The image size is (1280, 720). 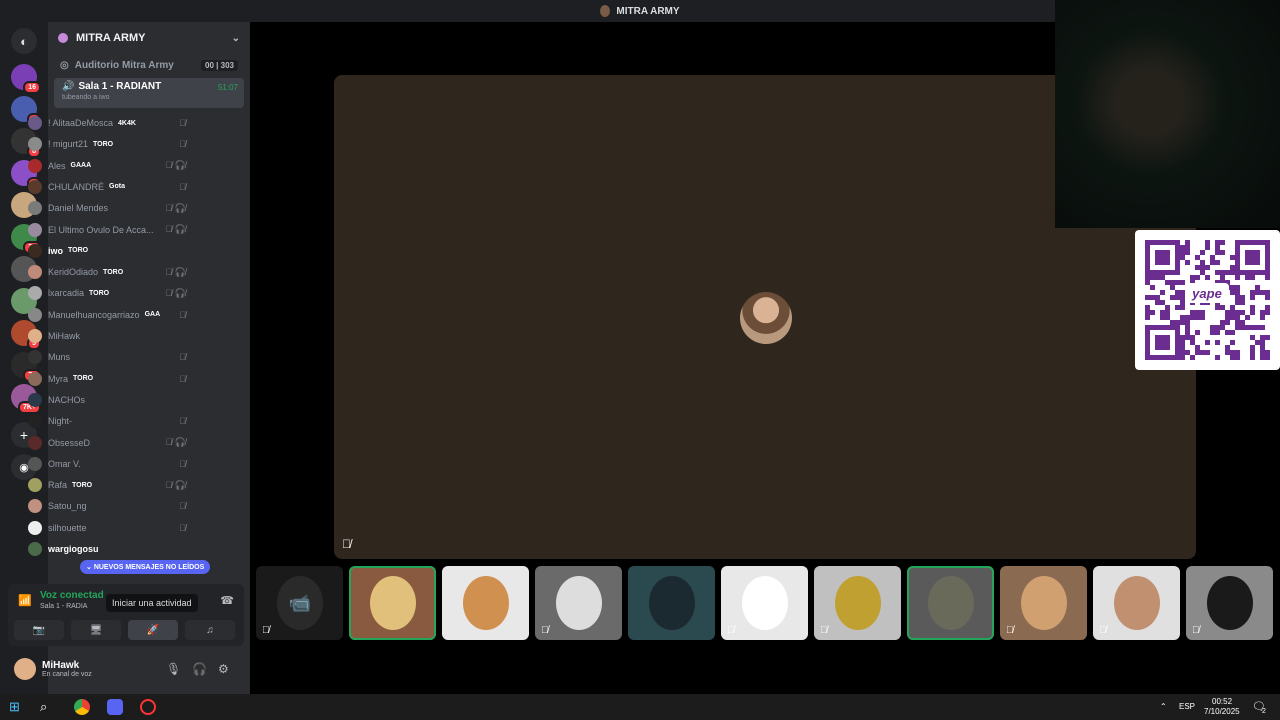 What do you see at coordinates (227, 87) in the screenshot?
I see `voice-channel-timer: 51:07` at bounding box center [227, 87].